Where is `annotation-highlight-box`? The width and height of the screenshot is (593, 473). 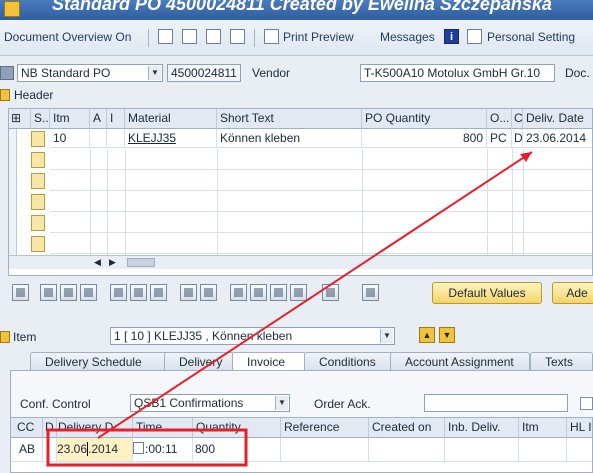
annotation-highlight-box is located at coordinates (147, 447).